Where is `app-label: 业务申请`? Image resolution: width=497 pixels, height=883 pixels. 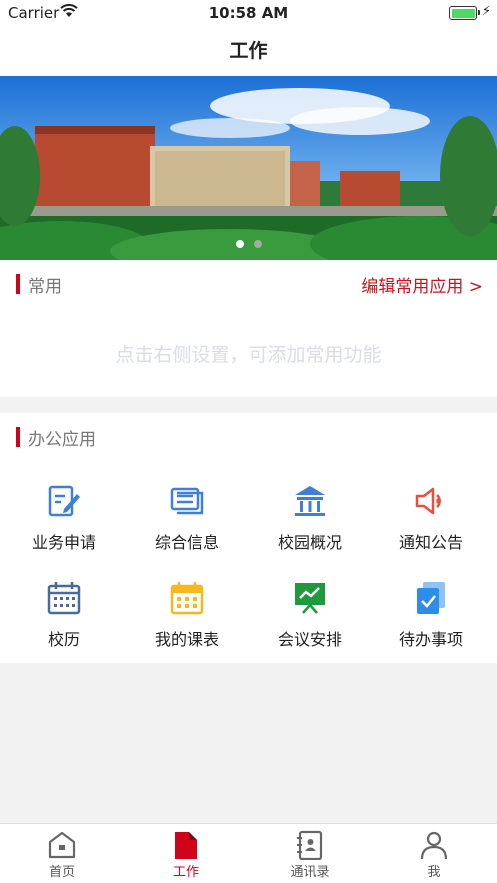
app-label: 业务申请 is located at coordinates (63, 542).